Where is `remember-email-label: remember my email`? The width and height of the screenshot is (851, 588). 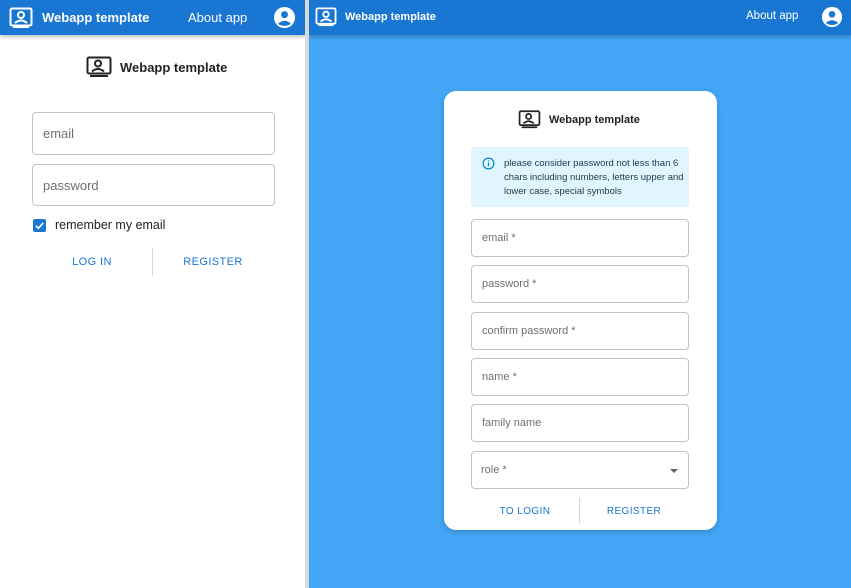 remember-email-label: remember my email is located at coordinates (110, 225).